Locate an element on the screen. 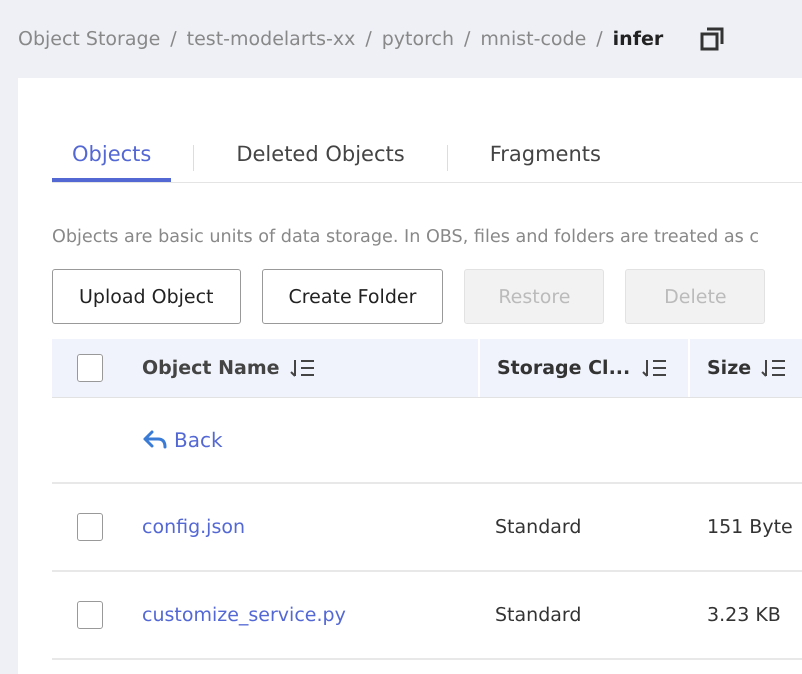 This screenshot has width=802, height=674. breadcrumb-current: infer is located at coordinates (638, 39).